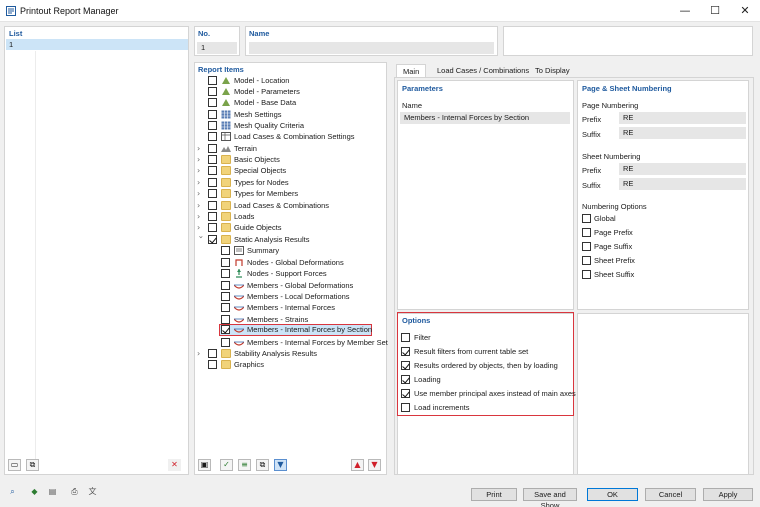 This screenshot has width=760, height=507. What do you see at coordinates (357, 465) in the screenshot?
I see `move-up-icon: ▲` at bounding box center [357, 465].